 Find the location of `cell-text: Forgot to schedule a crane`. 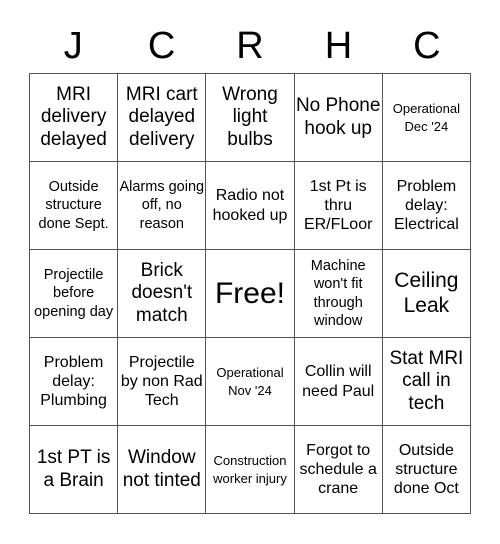

cell-text: Forgot to schedule a crane is located at coordinates (338, 469).